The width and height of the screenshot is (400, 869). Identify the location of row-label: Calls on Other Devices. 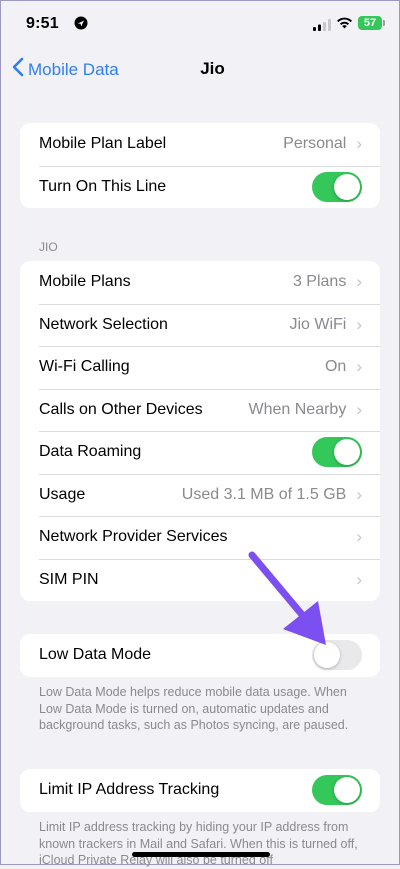
(121, 409).